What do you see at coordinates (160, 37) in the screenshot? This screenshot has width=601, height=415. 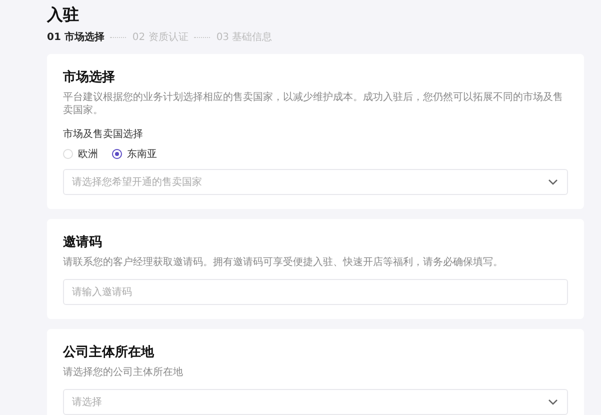 I see `step-tab: 02 资质认证` at bounding box center [160, 37].